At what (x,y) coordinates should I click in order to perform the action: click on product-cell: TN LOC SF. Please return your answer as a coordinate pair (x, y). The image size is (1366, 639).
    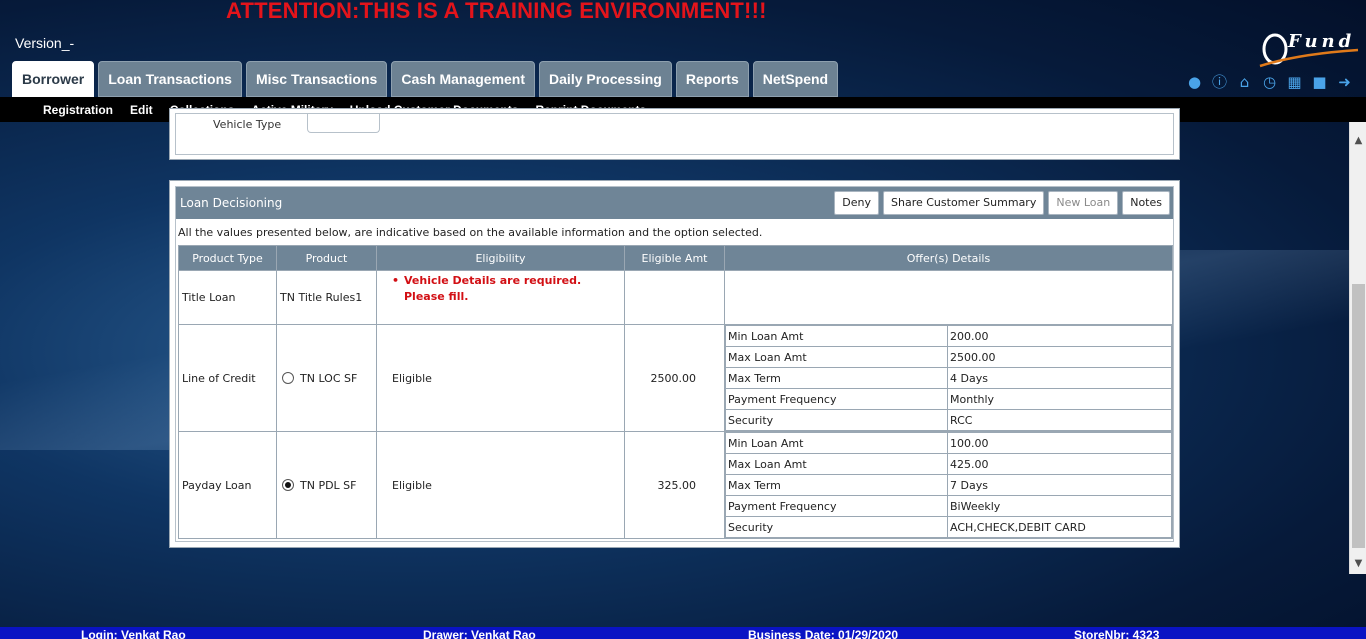
    Looking at the image, I should click on (326, 378).